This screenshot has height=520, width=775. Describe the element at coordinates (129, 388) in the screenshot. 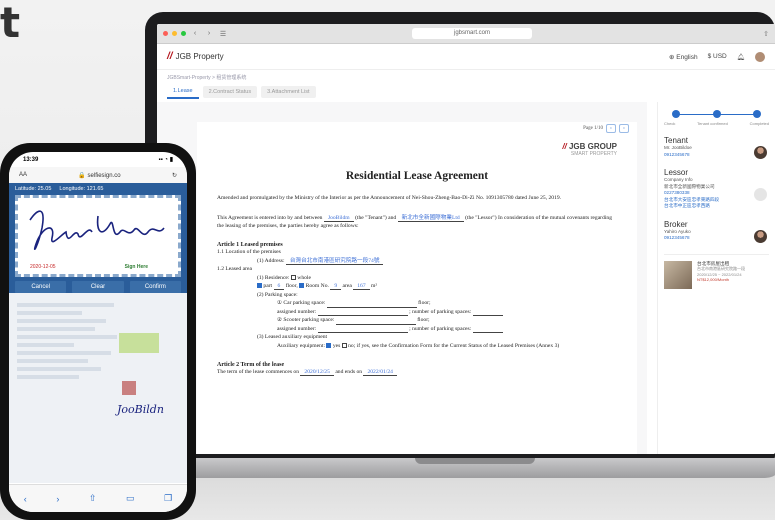

I see `seal-image` at that location.